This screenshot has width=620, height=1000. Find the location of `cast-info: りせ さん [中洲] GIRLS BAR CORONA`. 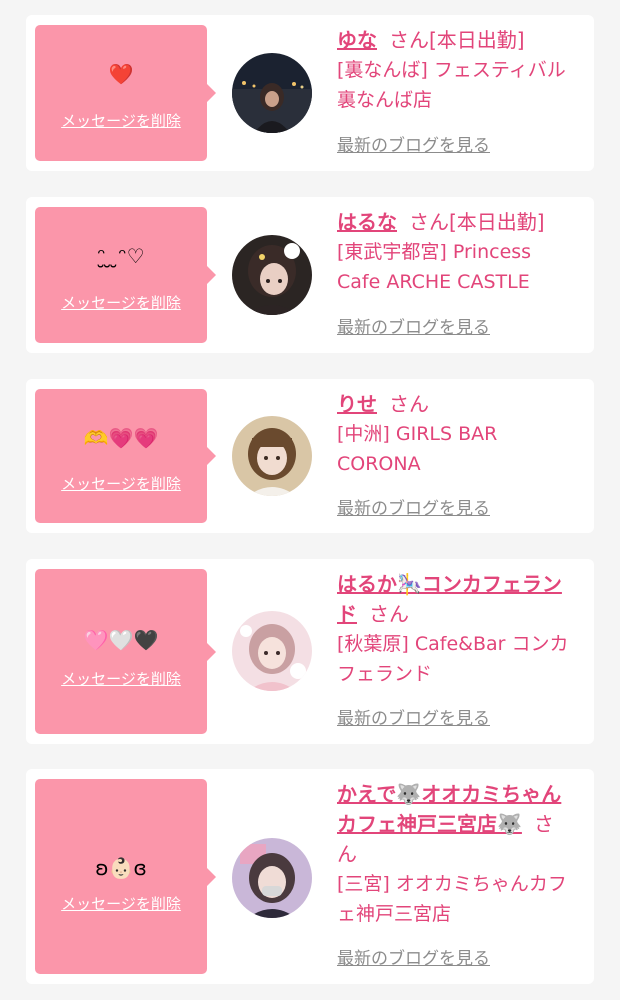

cast-info: りせ さん [中洲] GIRLS BAR CORONA is located at coordinates (460, 434).